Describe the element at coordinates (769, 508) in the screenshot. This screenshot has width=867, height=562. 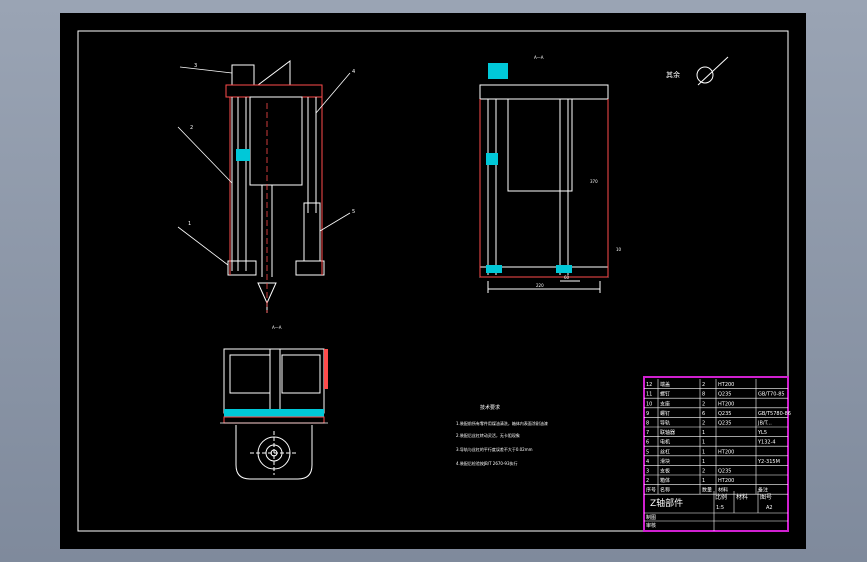
I see `sheet-value: A2` at that location.